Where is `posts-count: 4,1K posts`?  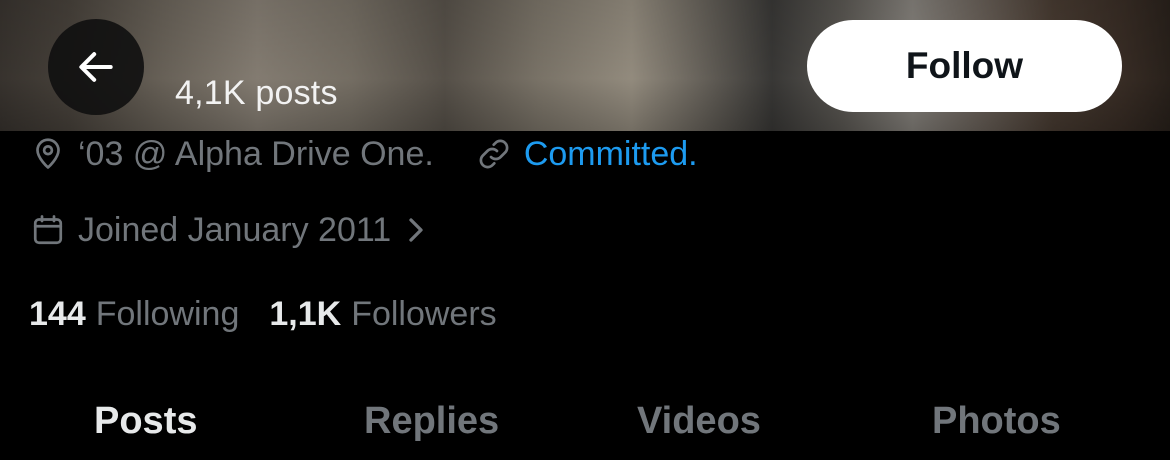 posts-count: 4,1K posts is located at coordinates (256, 93).